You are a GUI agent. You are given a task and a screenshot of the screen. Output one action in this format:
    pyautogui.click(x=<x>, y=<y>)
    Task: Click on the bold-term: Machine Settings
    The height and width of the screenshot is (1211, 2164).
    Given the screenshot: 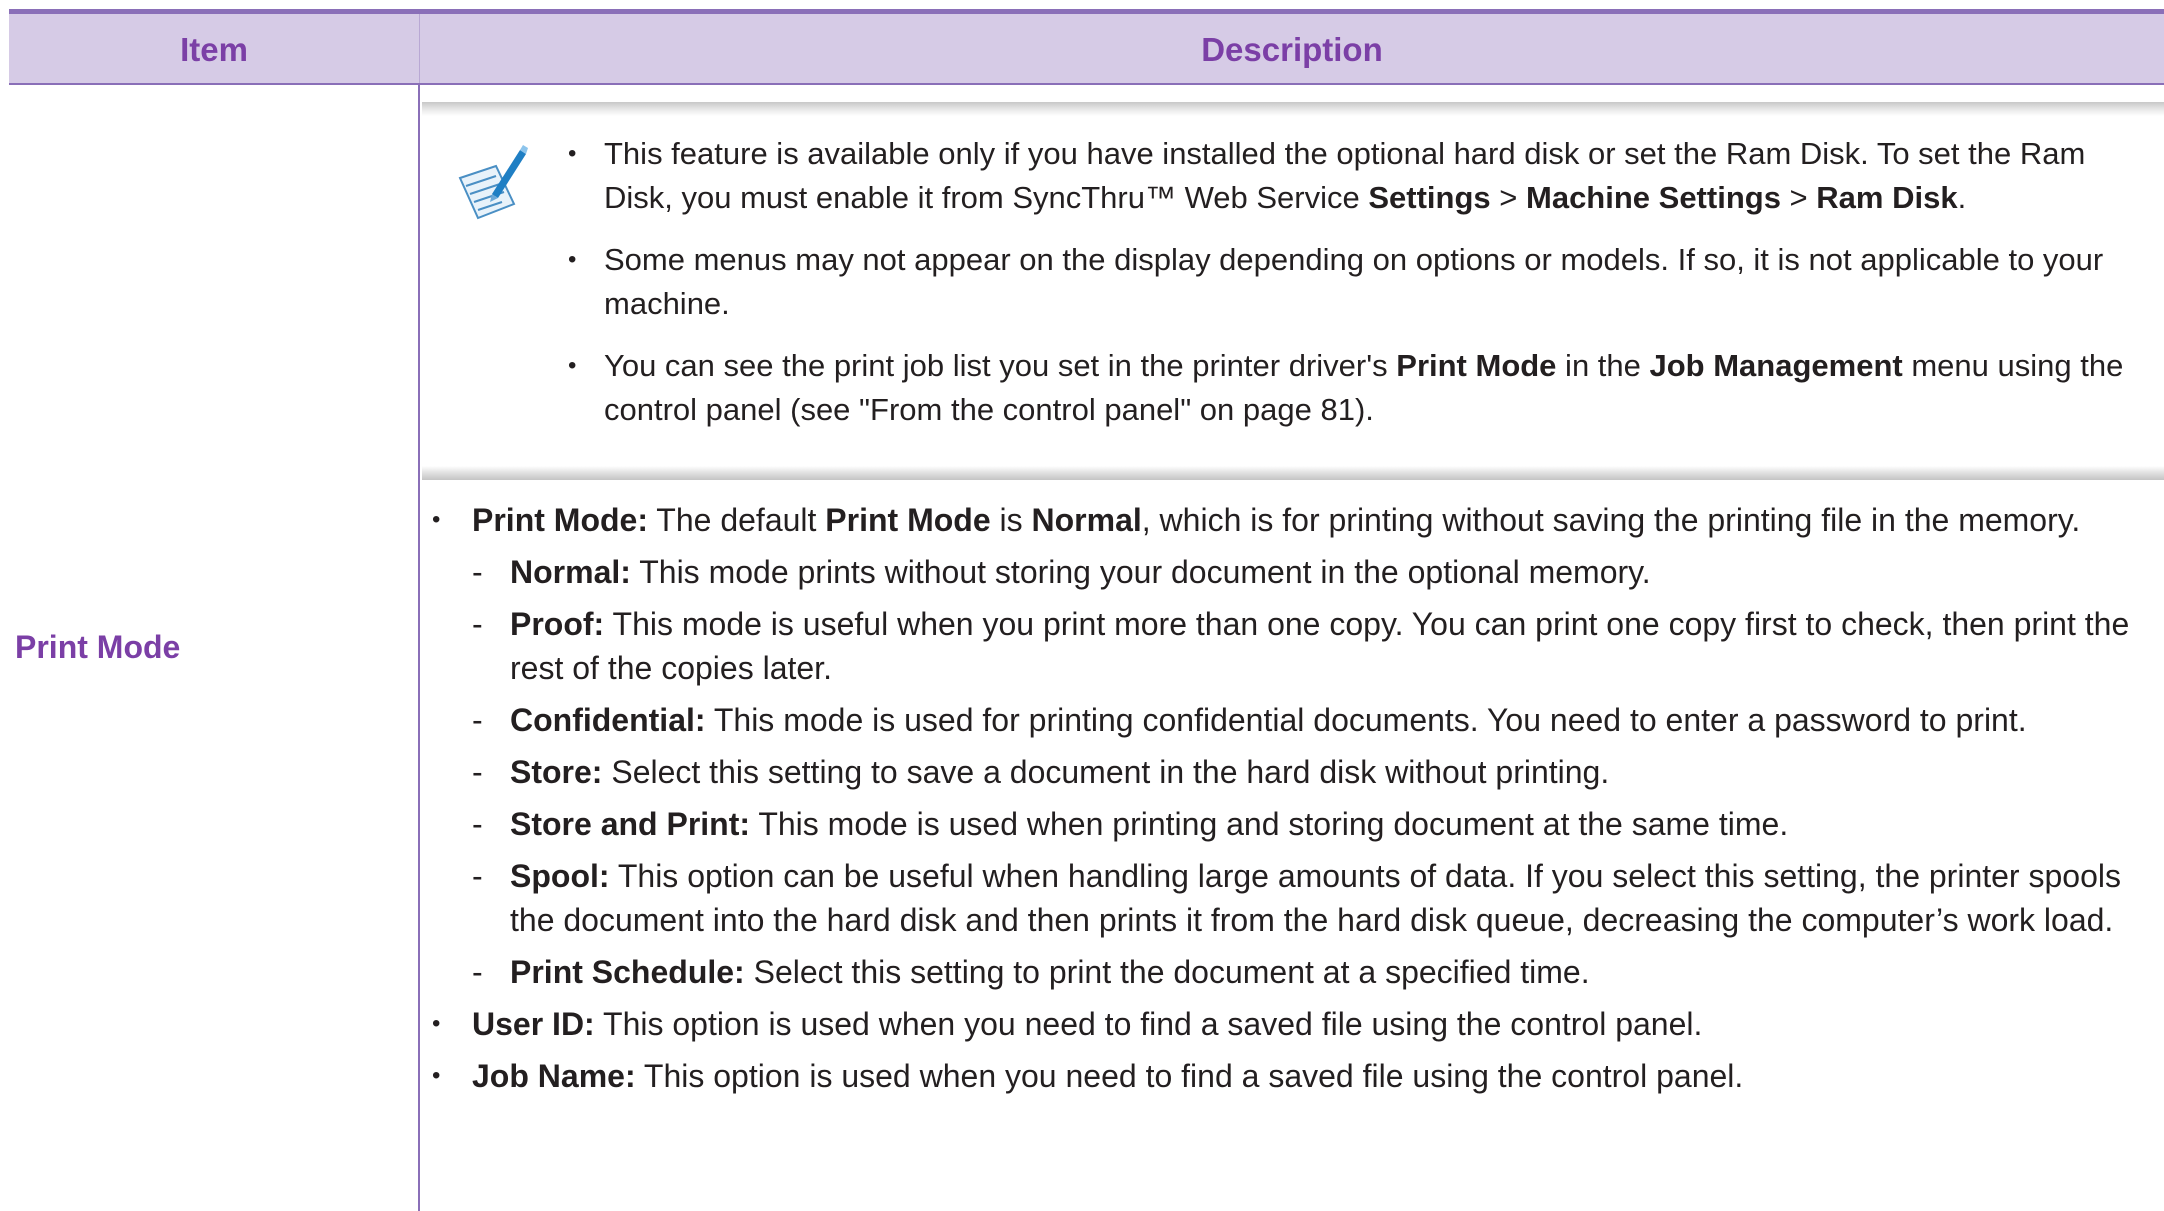 What is the action you would take?
    pyautogui.click(x=1653, y=197)
    